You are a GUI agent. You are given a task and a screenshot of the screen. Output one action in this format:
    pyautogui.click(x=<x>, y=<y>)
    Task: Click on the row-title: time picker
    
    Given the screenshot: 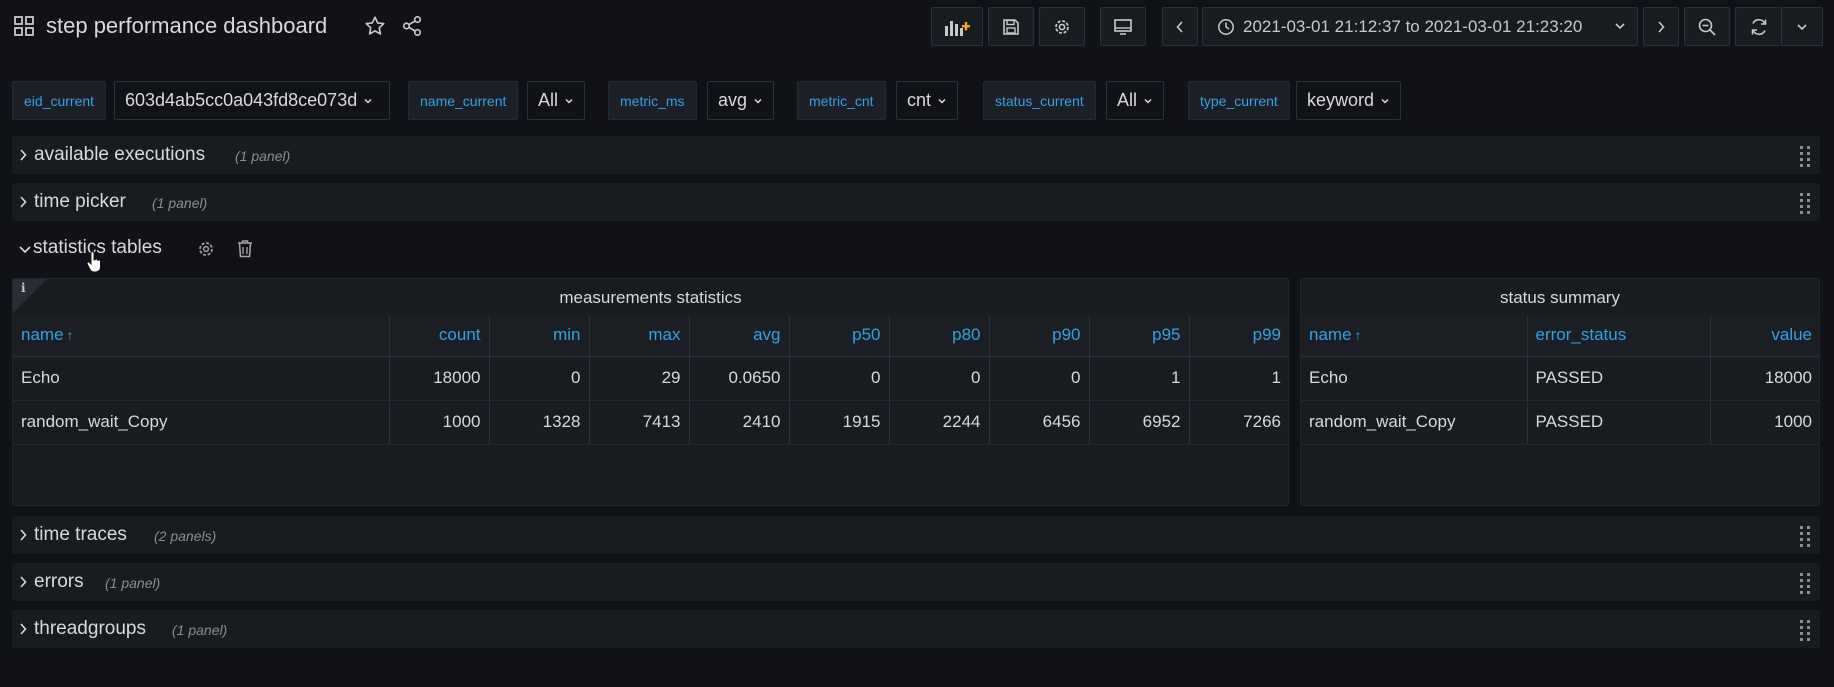 What is the action you would take?
    pyautogui.click(x=80, y=201)
    